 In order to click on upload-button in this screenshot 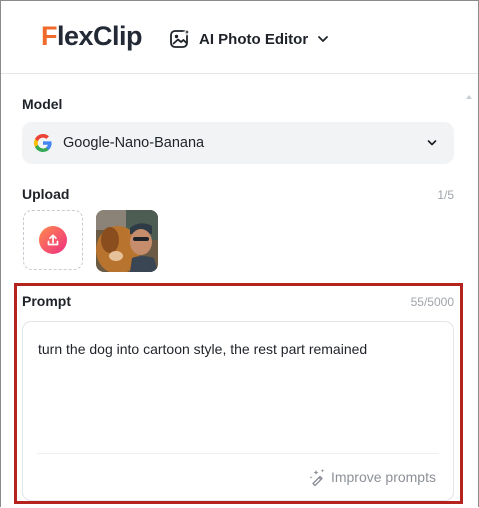, I will do `click(53, 240)`.